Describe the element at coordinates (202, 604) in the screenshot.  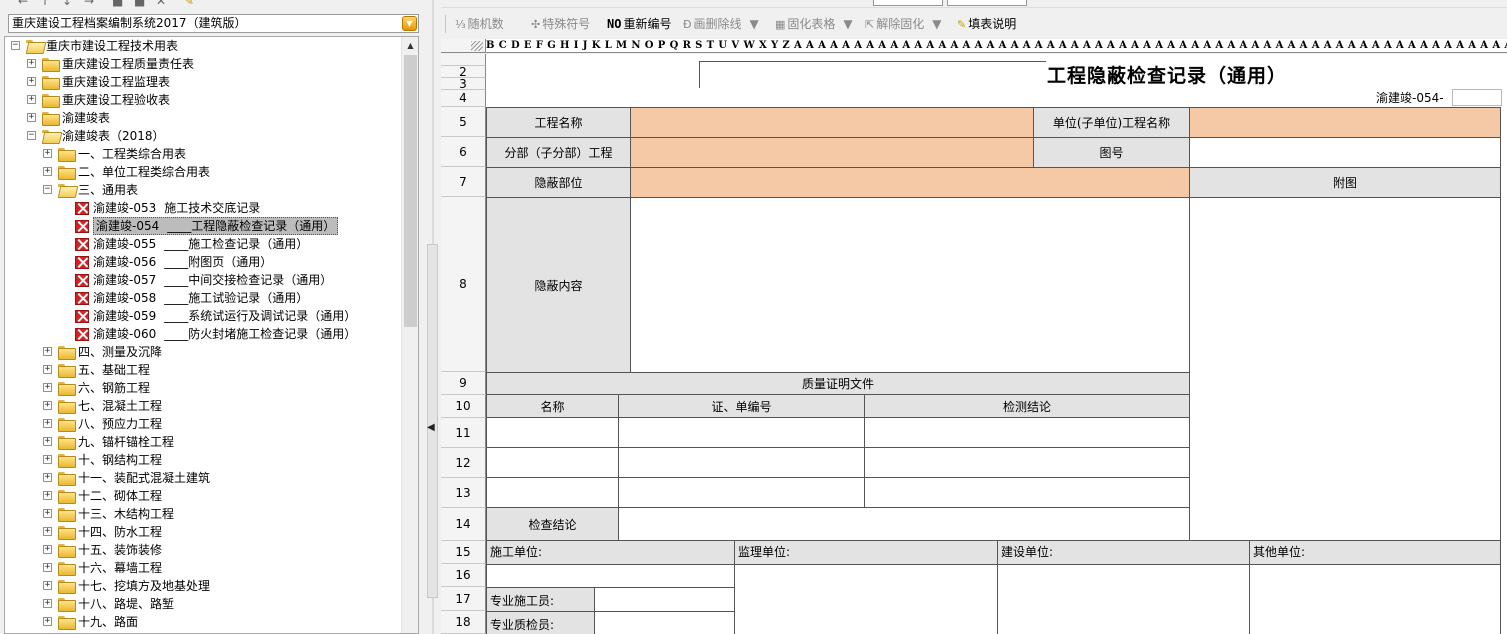
I see `tree-node-category: + 十八、路堤、路堑` at that location.